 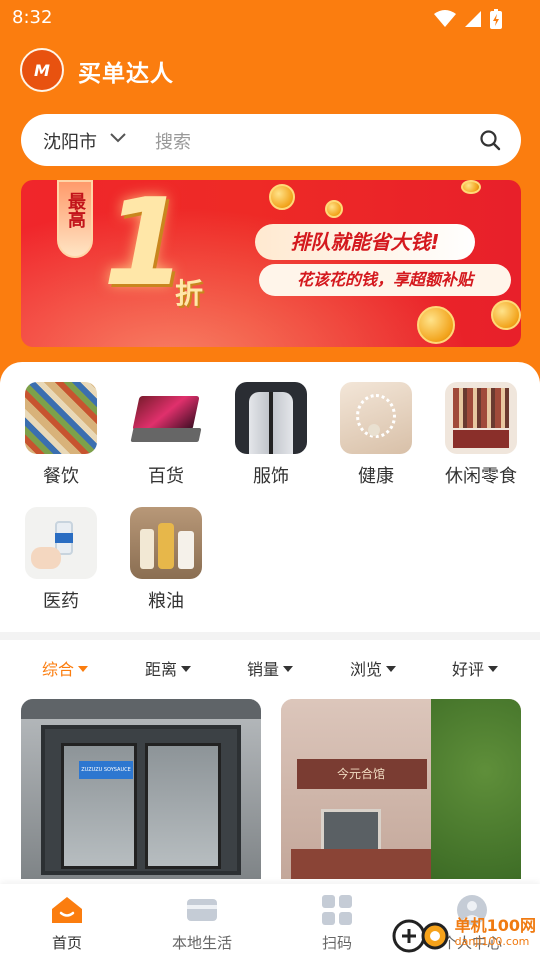 What do you see at coordinates (66, 943) in the screenshot?
I see `tab-label: 首页` at bounding box center [66, 943].